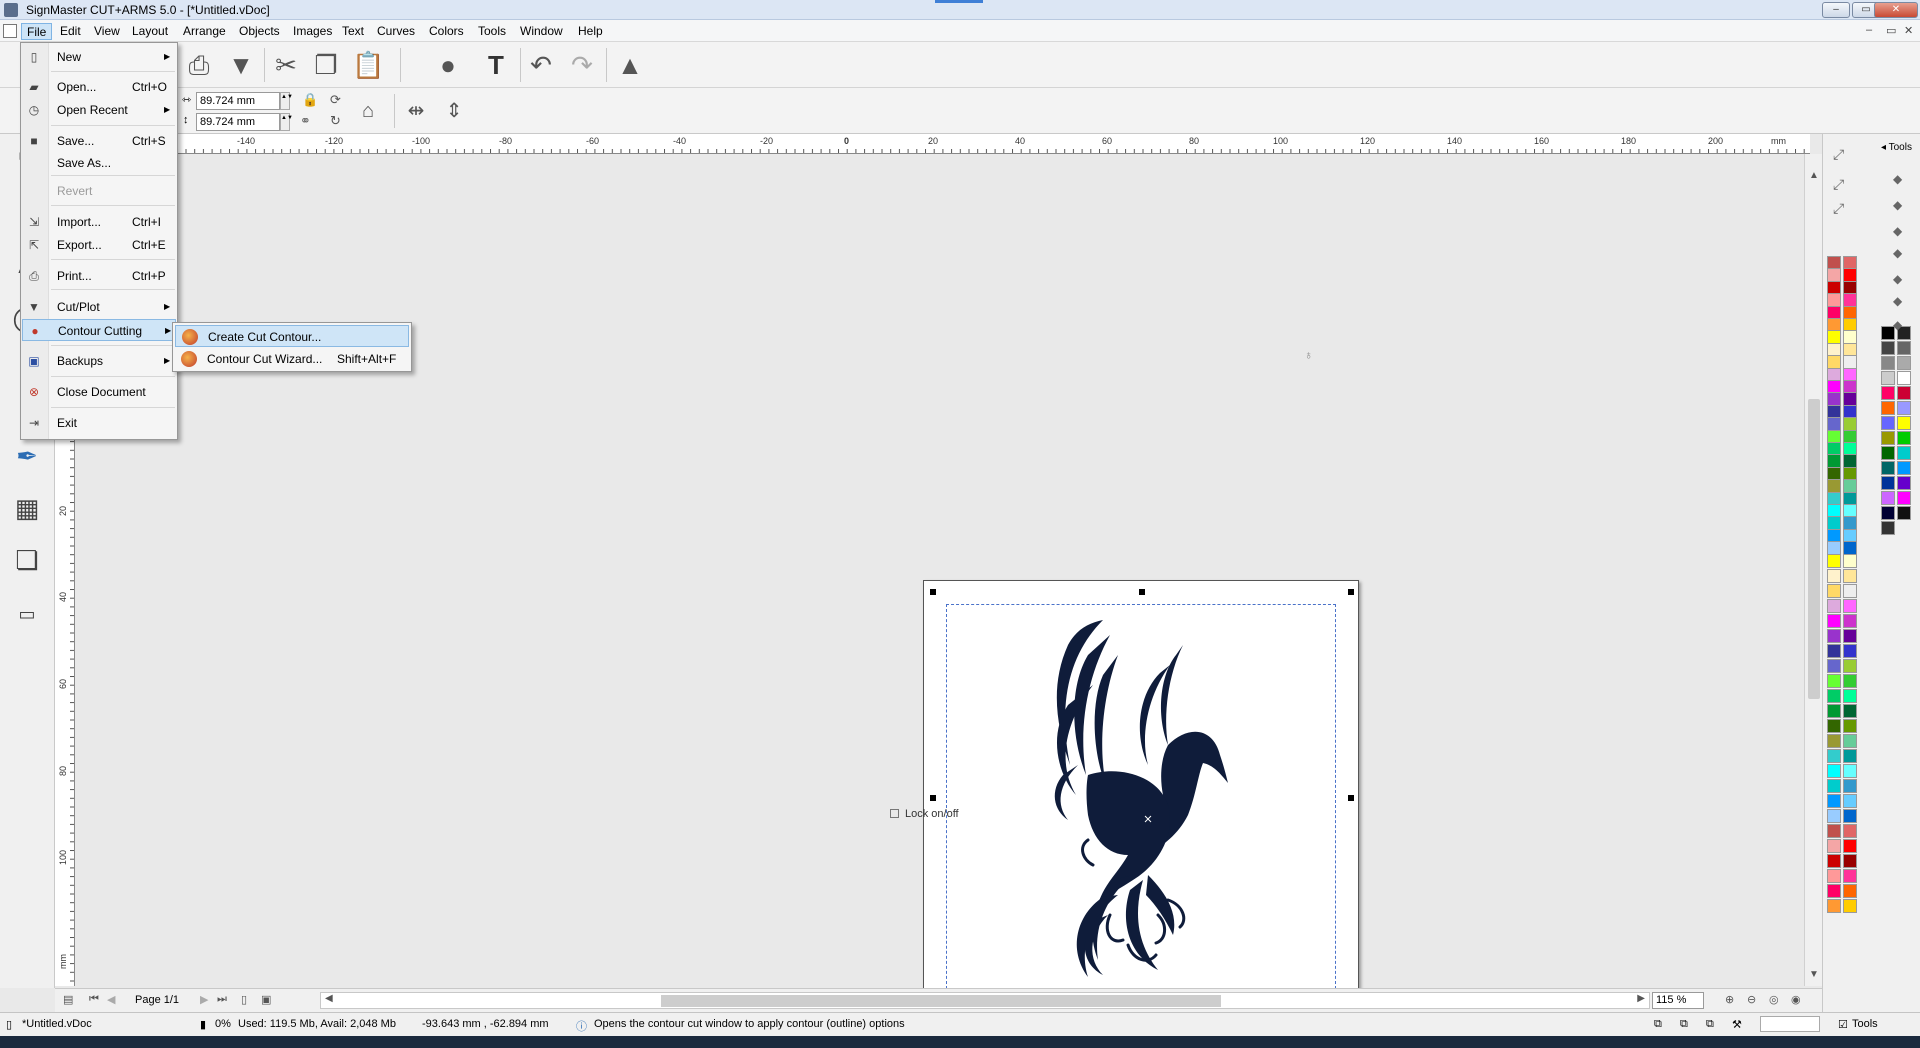 Image resolution: width=1920 pixels, height=1048 pixels. What do you see at coordinates (286, 122) in the screenshot?
I see `height-spinner: ▲▼` at bounding box center [286, 122].